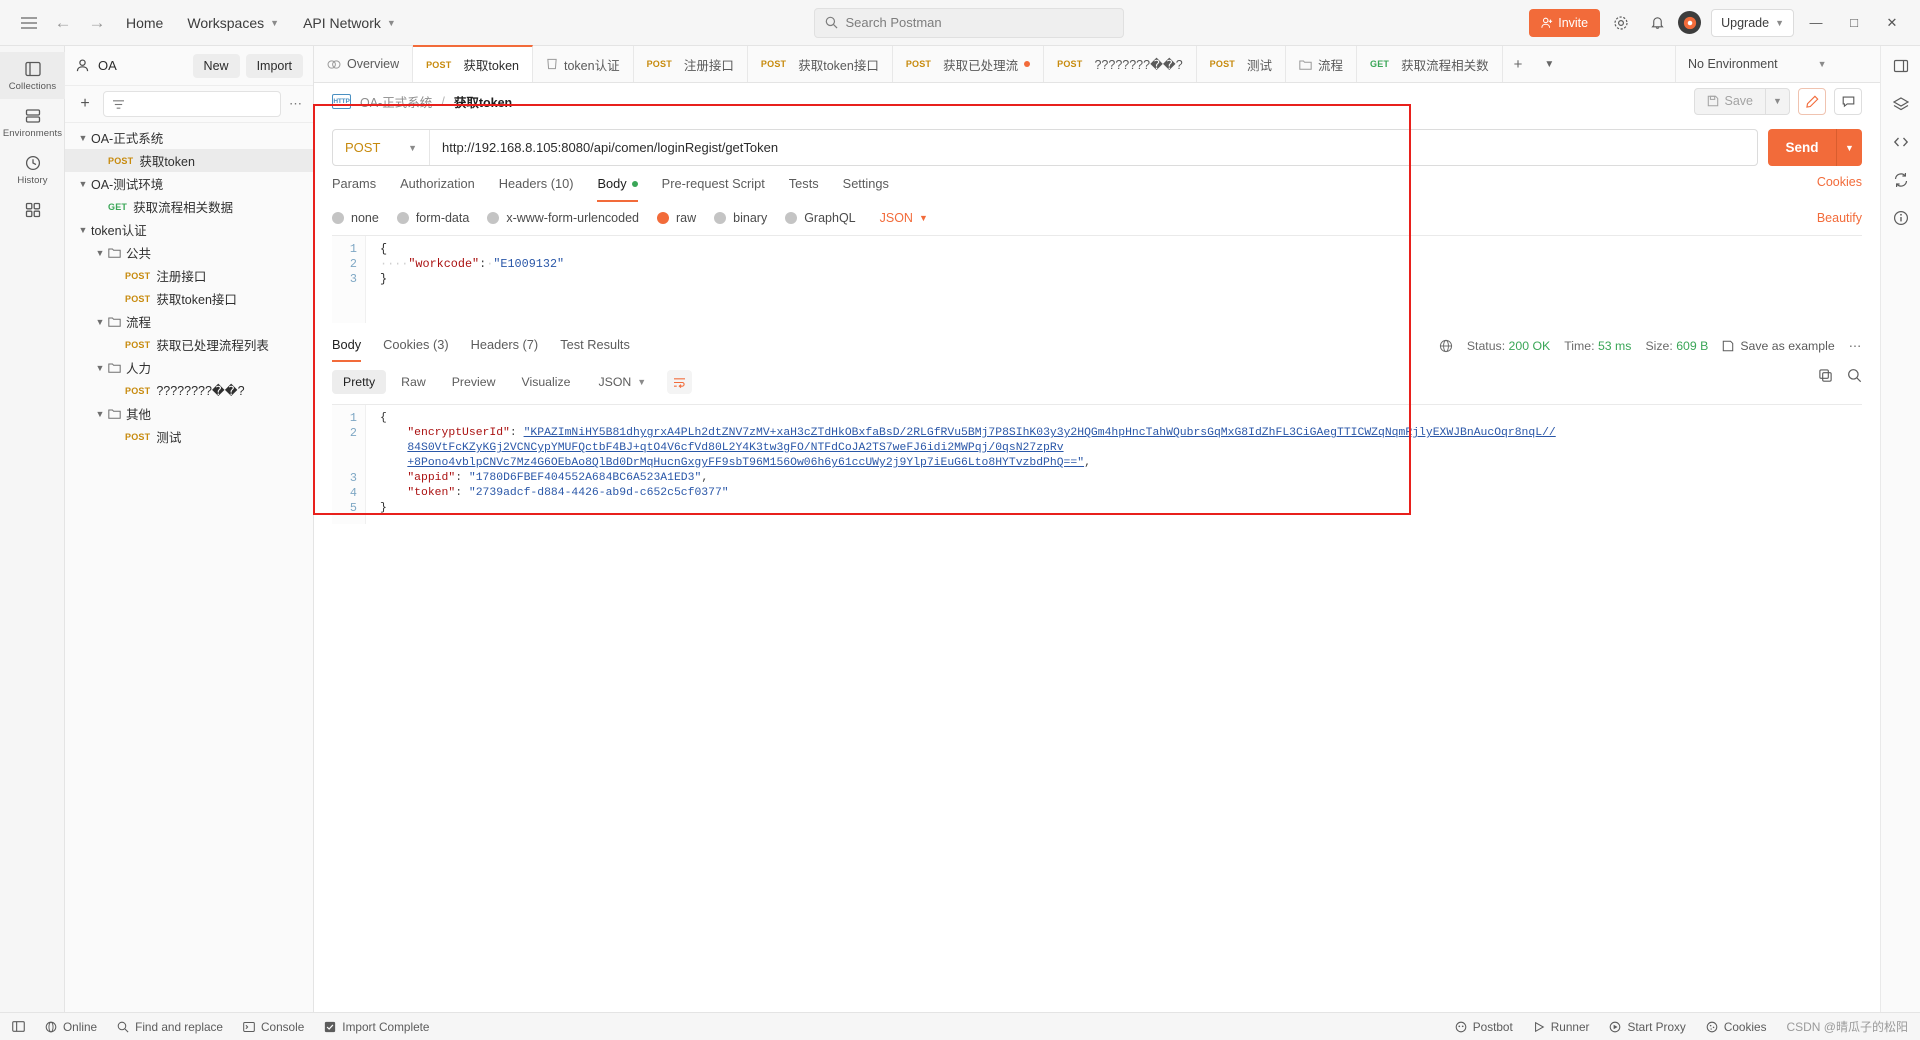  I want to click on new-button: New, so click(216, 65).